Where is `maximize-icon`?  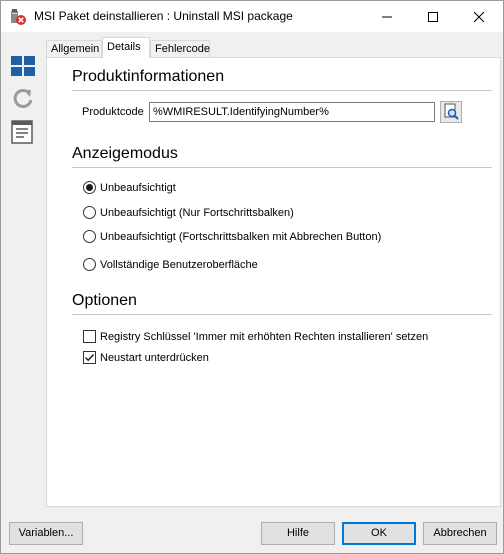
maximize-icon is located at coordinates (433, 16).